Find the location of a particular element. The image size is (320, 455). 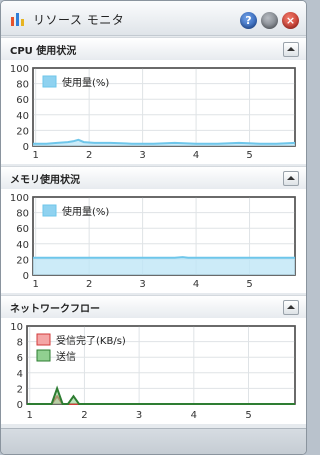

network-panel-title: ネットワークフロー is located at coordinates (55, 309).